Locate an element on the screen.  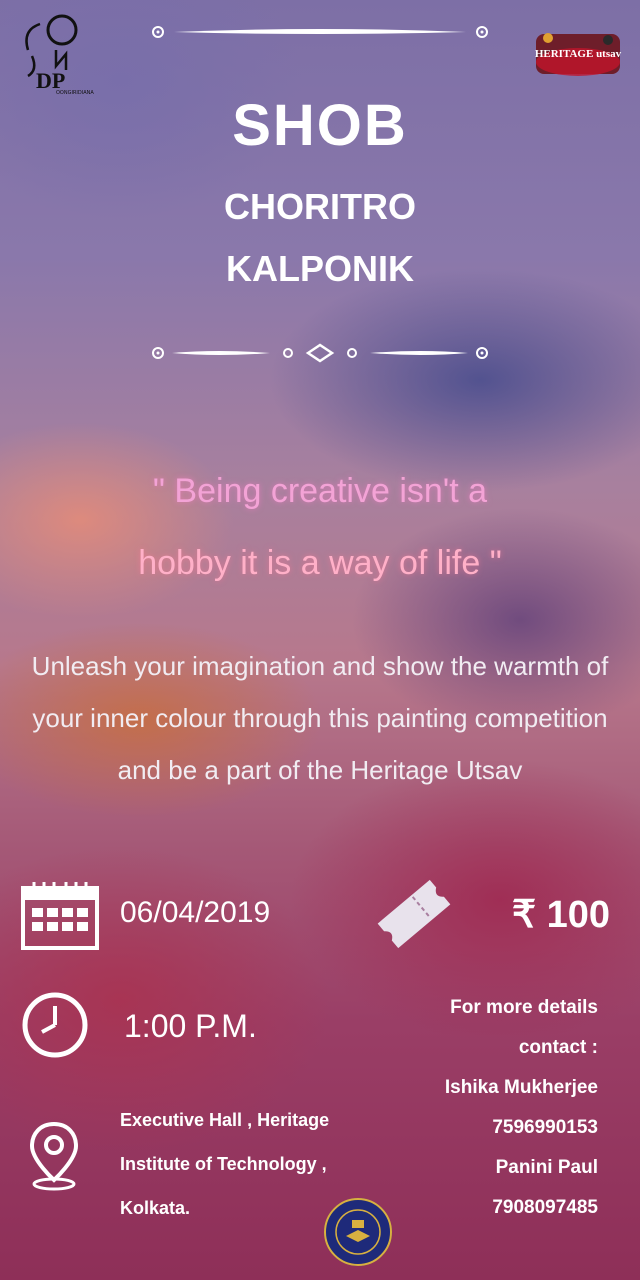
event-title-line2: CHORITRO is located at coordinates (320, 206).